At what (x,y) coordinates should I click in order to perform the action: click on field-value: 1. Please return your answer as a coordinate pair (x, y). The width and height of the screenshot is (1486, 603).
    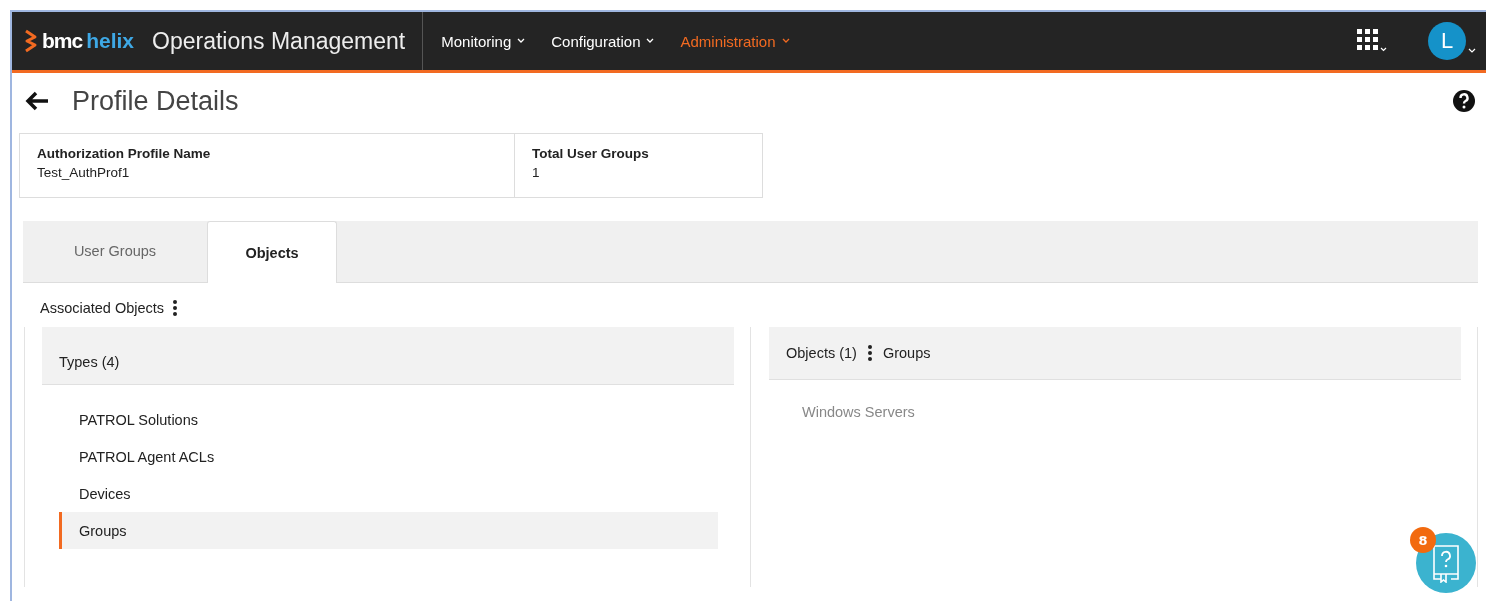
    Looking at the image, I should click on (536, 172).